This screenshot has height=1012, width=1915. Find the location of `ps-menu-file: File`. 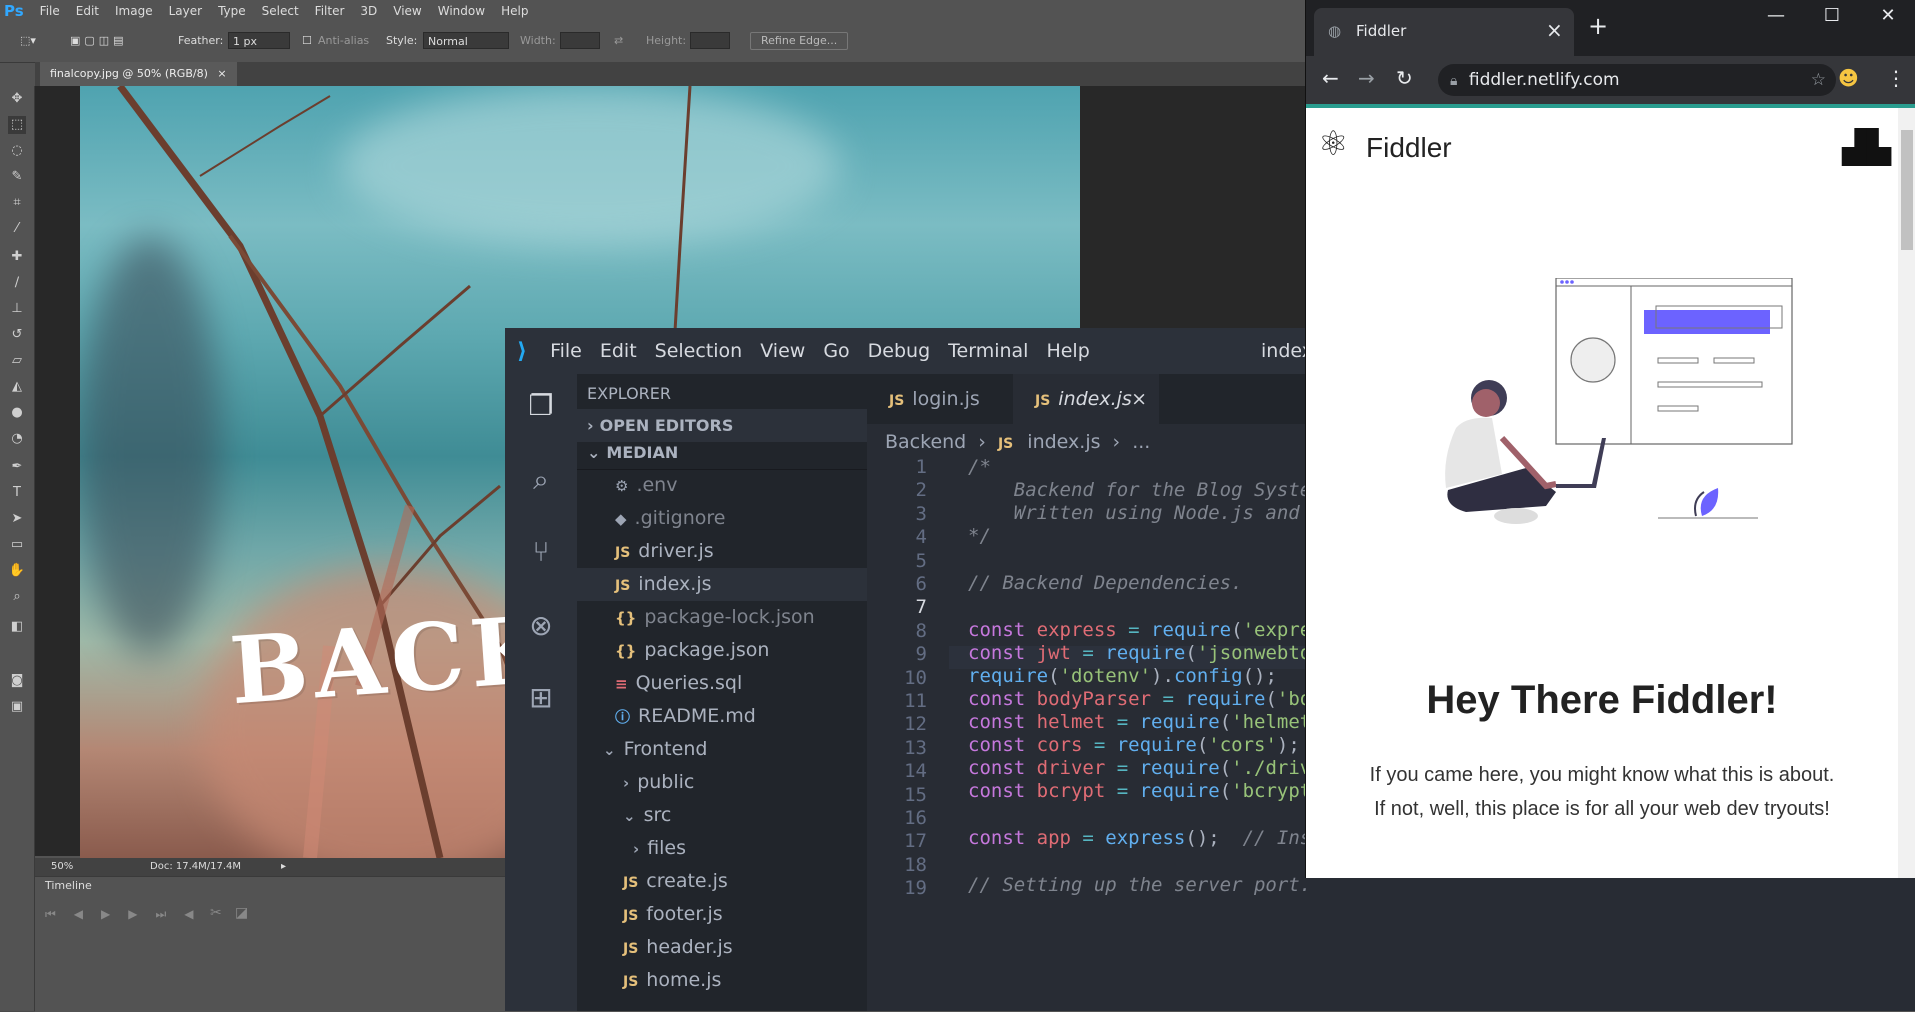

ps-menu-file: File is located at coordinates (50, 11).